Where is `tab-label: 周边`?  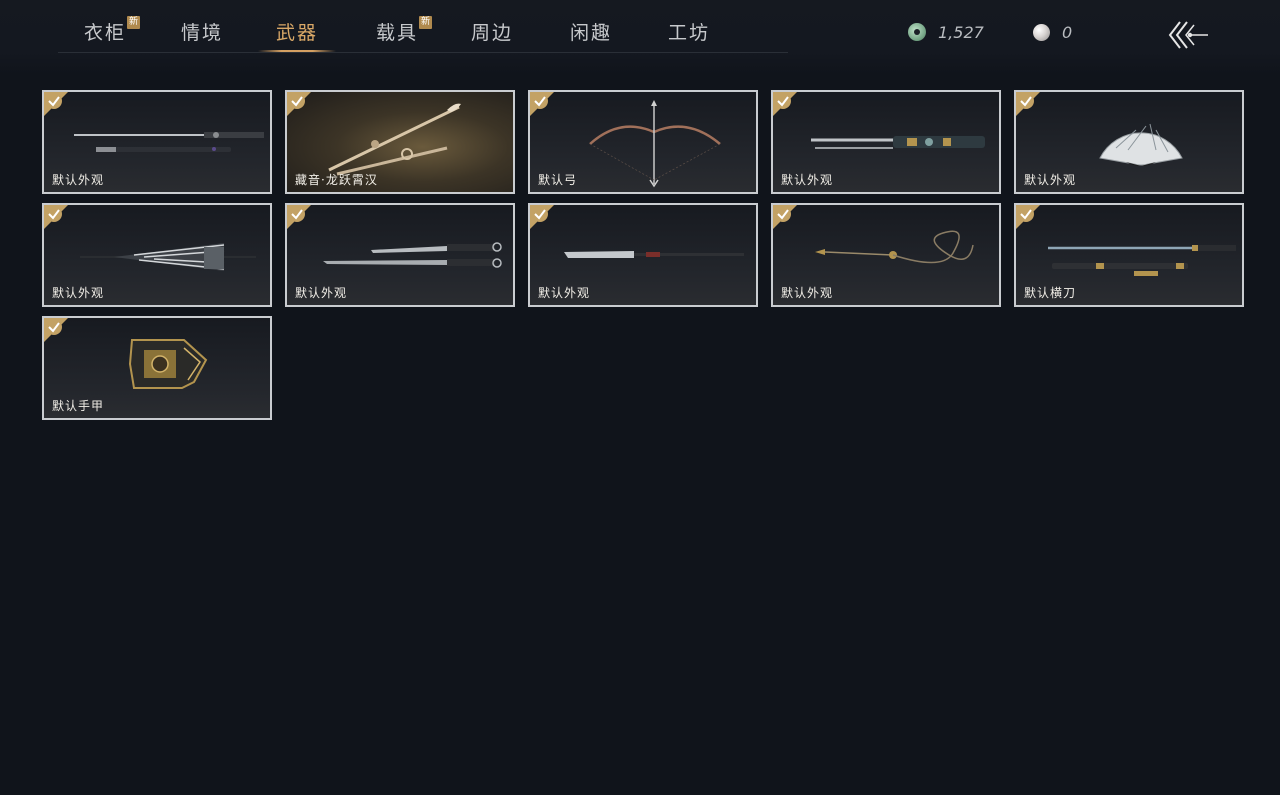 tab-label: 周边 is located at coordinates (492, 33).